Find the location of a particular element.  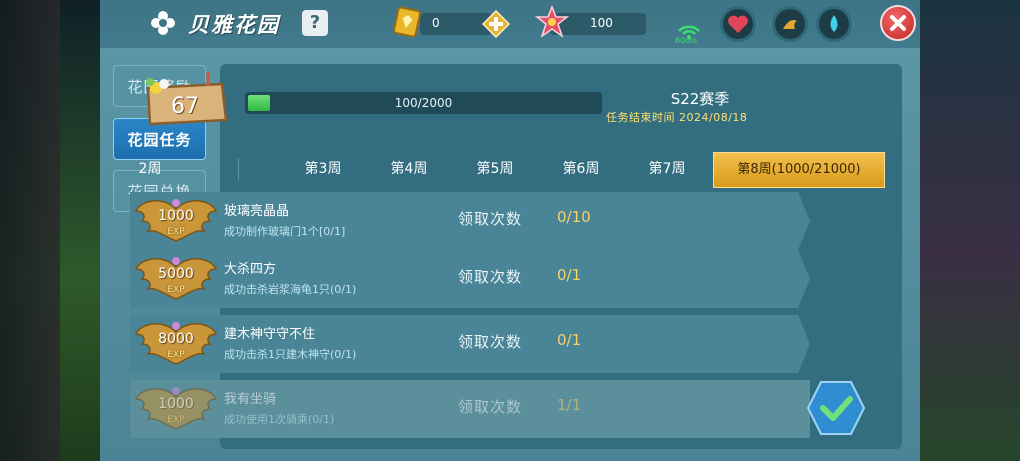

background-right is located at coordinates (965, 230).